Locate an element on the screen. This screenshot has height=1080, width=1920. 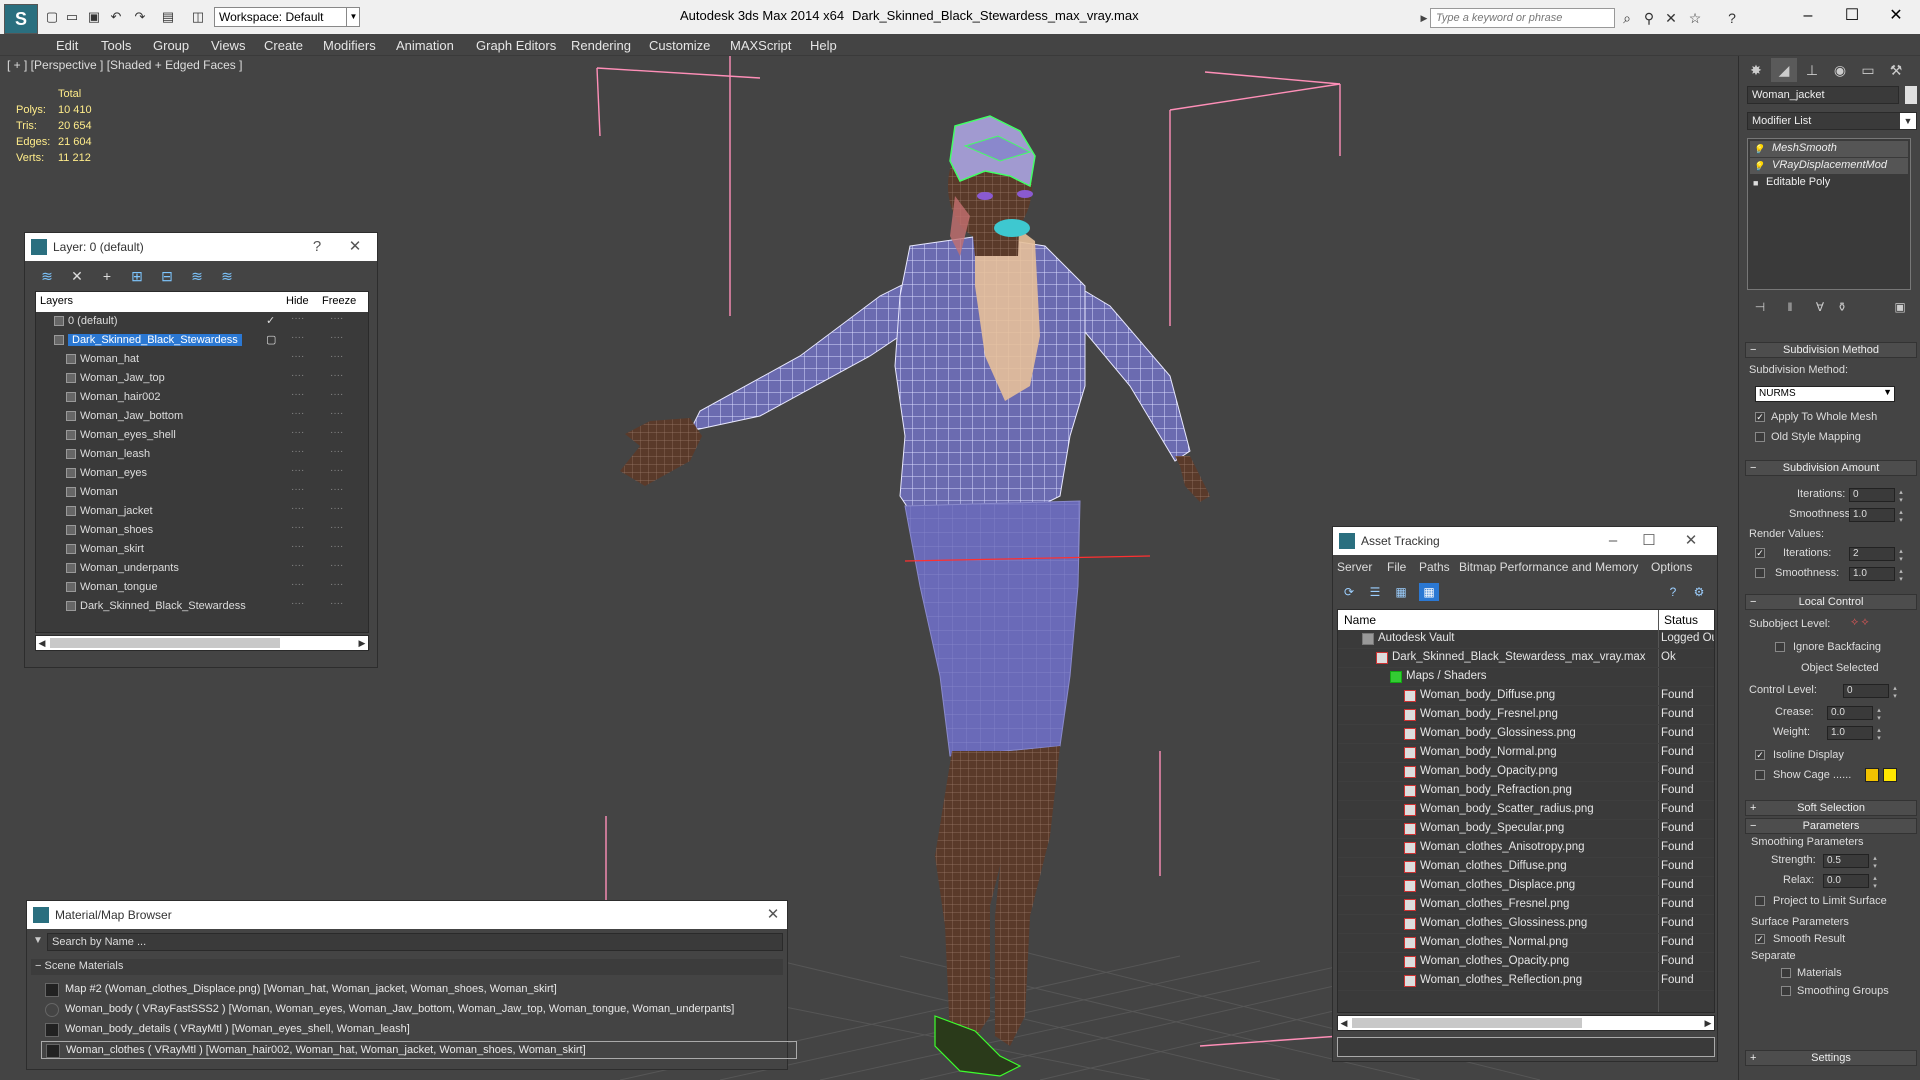
scene-materials-section: − Scene Materials is located at coordinates (407, 967).